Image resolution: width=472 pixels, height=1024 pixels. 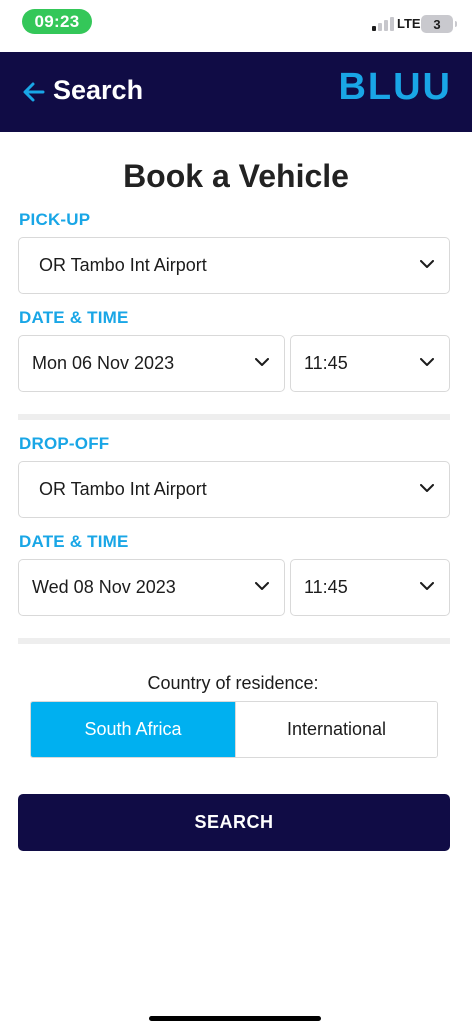 What do you see at coordinates (409, 23) in the screenshot?
I see `network-type: LTE` at bounding box center [409, 23].